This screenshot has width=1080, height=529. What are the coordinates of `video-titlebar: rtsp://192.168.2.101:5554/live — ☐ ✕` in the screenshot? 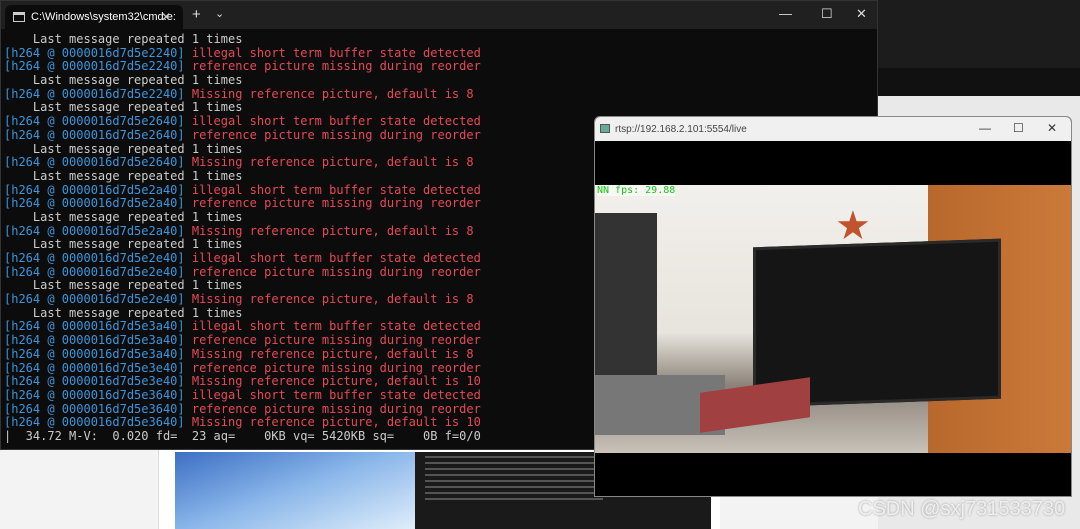 It's located at (833, 129).